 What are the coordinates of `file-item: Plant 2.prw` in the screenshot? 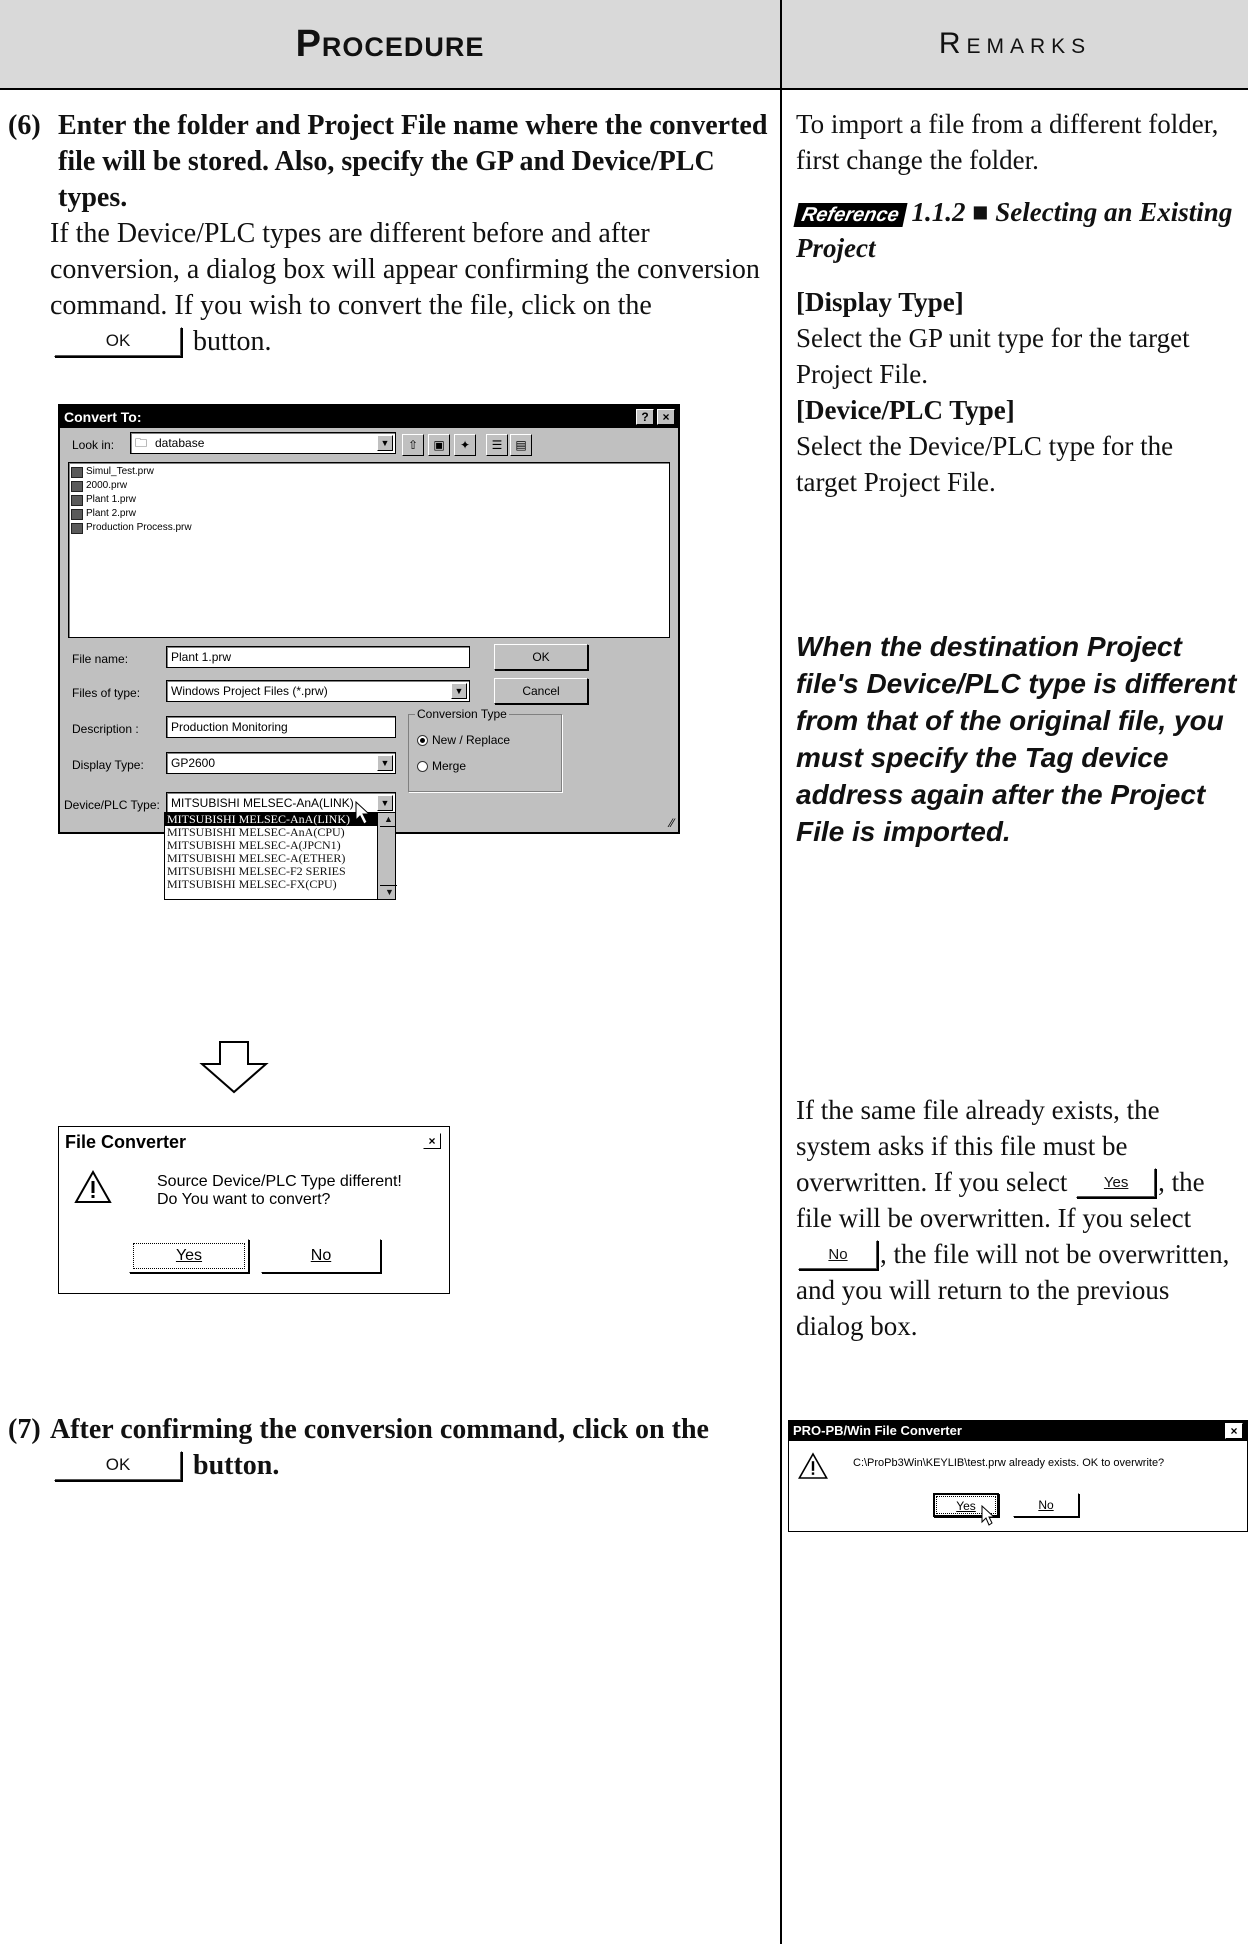 It's located at (369, 514).